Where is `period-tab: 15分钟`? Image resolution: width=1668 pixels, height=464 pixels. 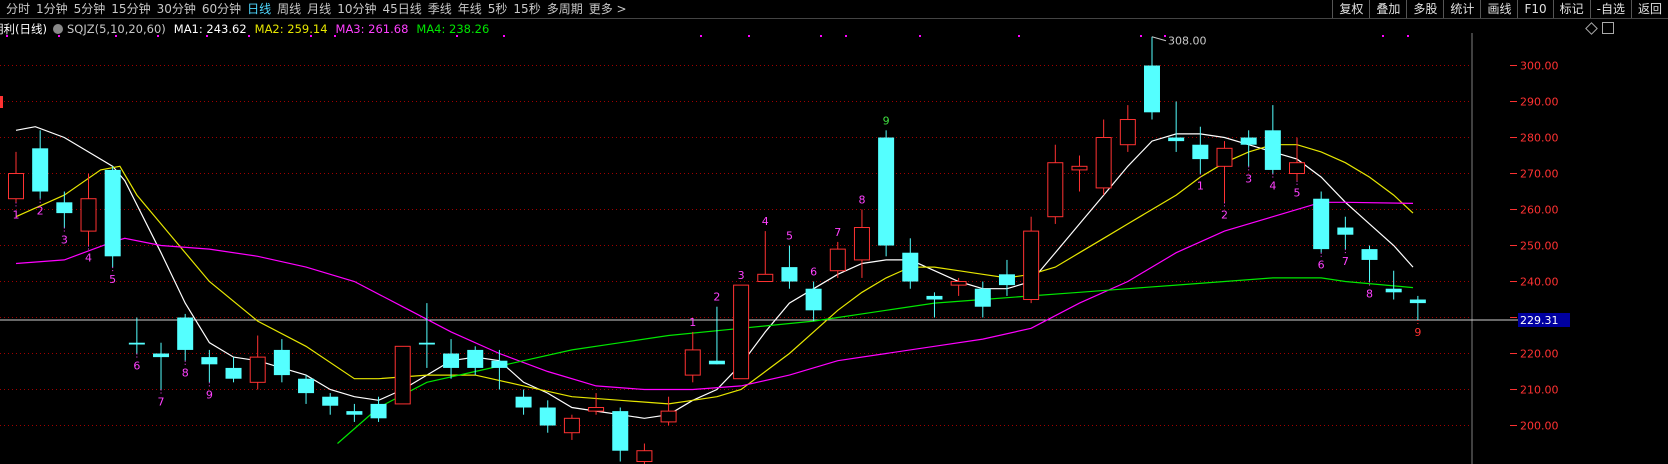 period-tab: 15分钟 is located at coordinates (127, 9).